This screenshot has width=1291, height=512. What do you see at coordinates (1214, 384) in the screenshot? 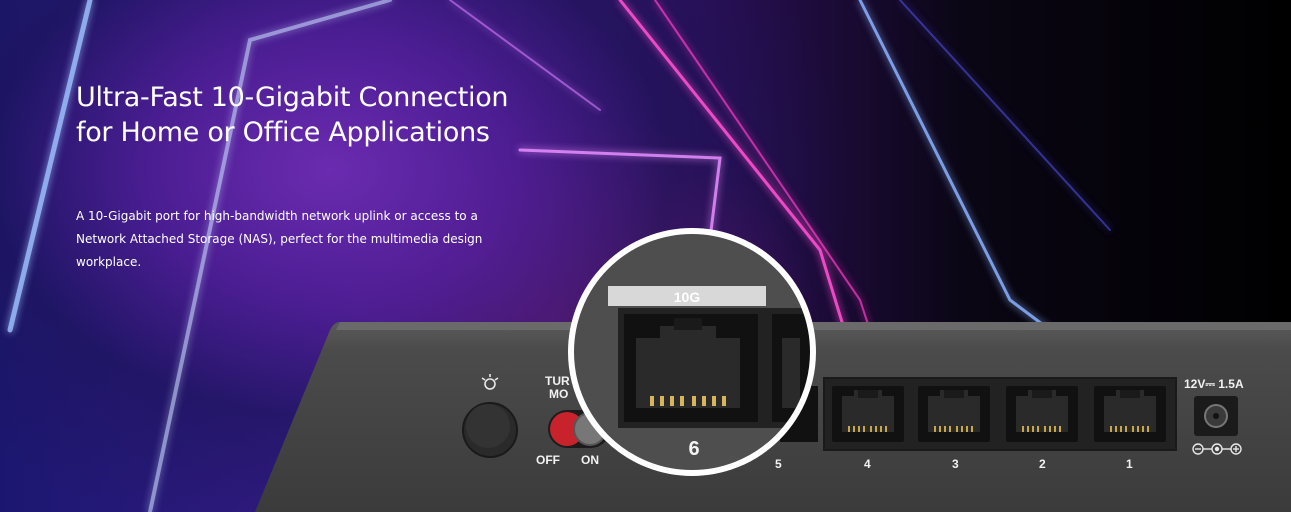
I see `power-rating-label: 12V⎓ 1.5A` at bounding box center [1214, 384].